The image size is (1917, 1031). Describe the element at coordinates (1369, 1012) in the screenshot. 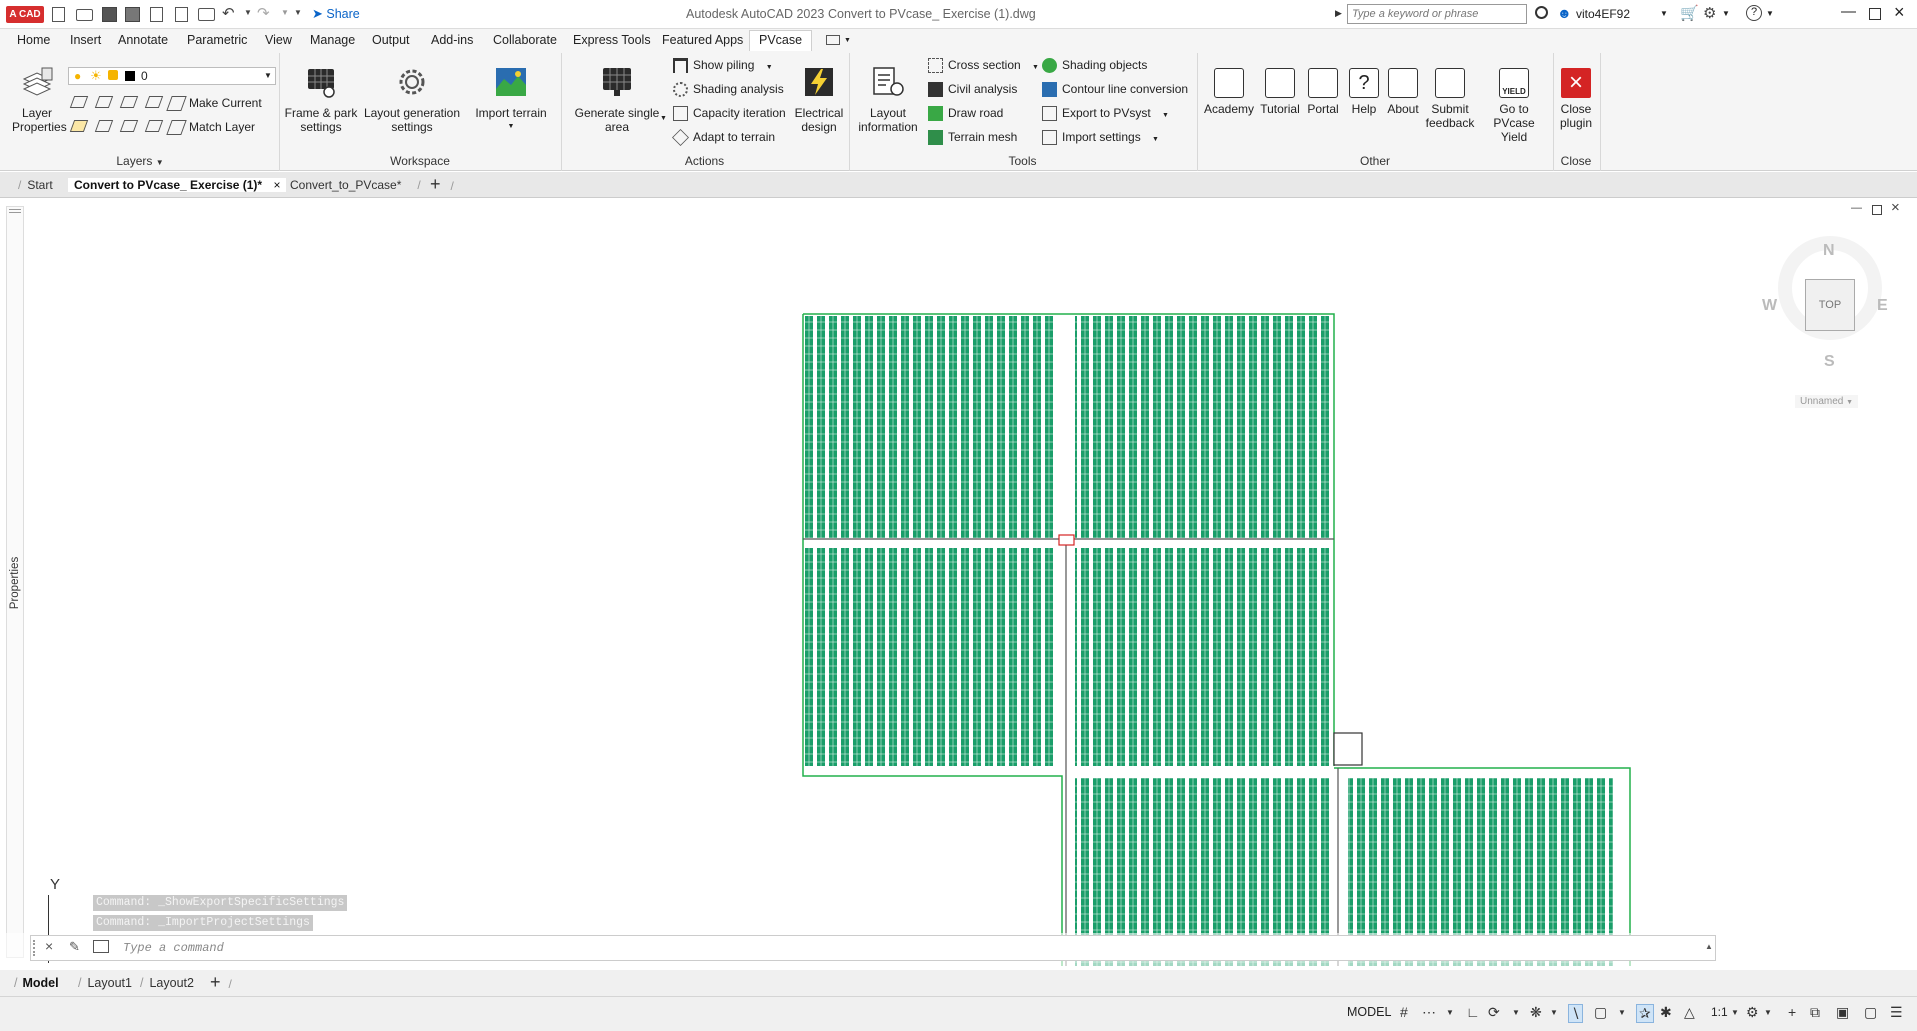

I see `model-space-button: MODEL` at that location.